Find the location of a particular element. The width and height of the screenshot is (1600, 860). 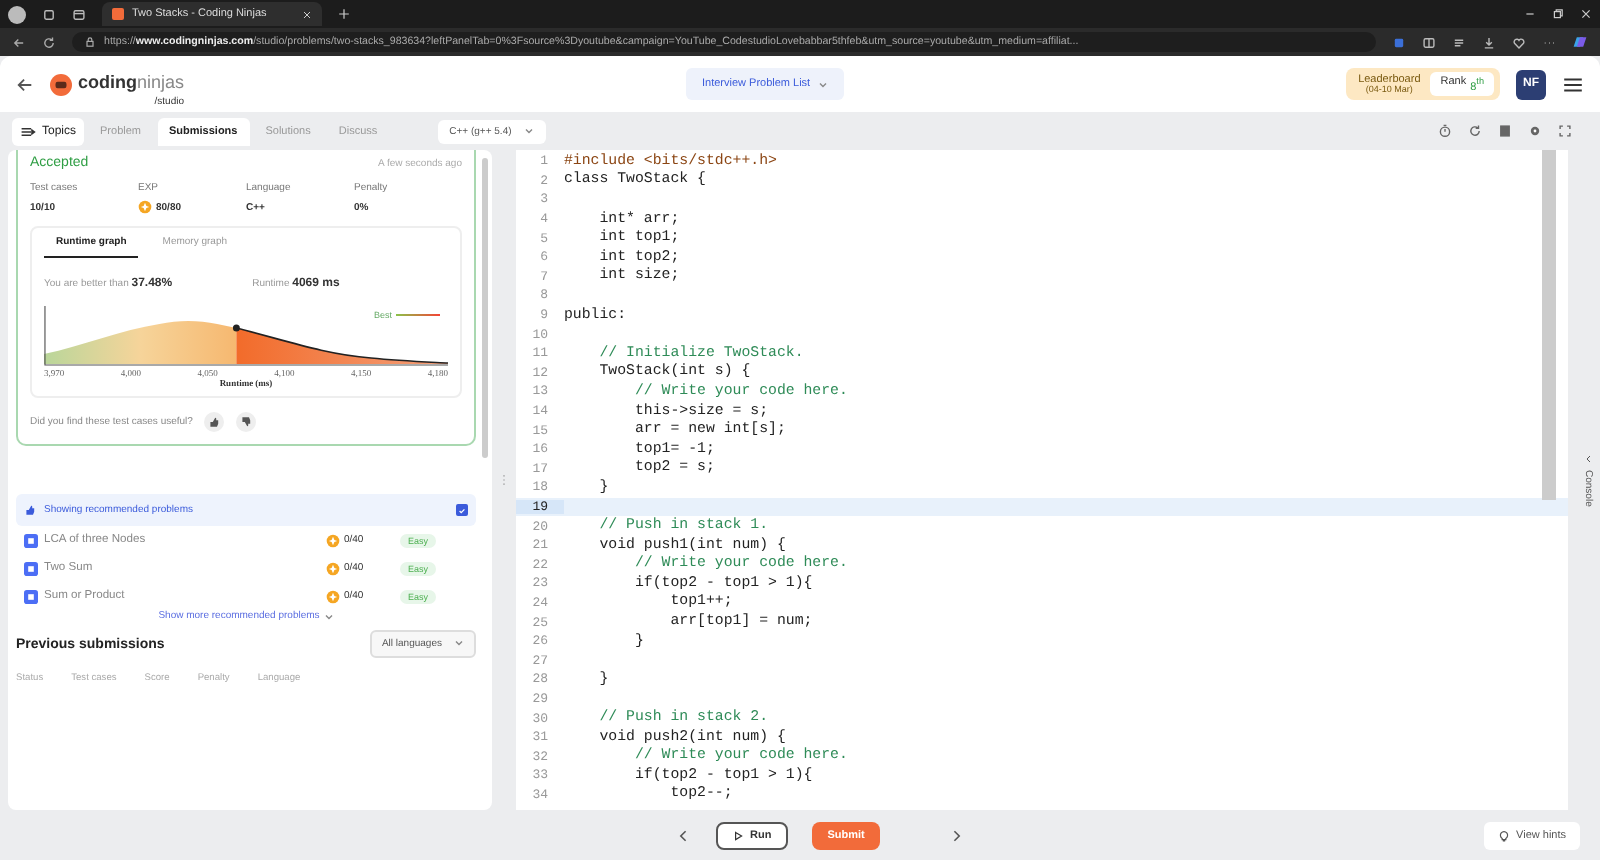

logo-icon is located at coordinates (61, 84).